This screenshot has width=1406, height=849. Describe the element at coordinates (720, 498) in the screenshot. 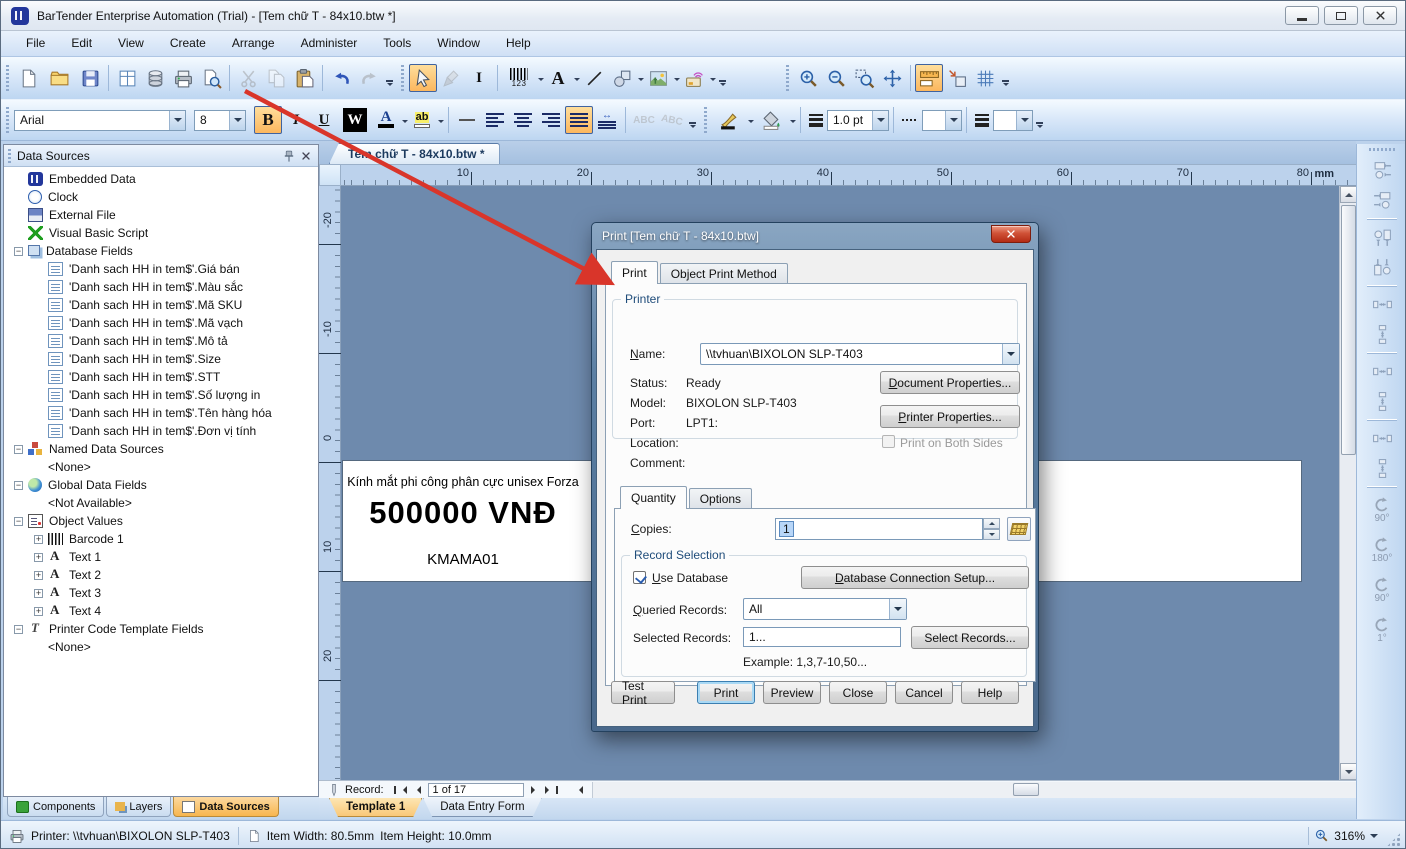

I see `quantity-tab: Options` at that location.